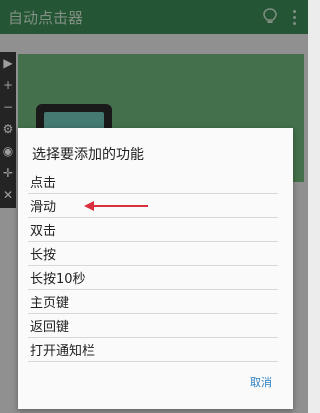  Describe the element at coordinates (153, 278) in the screenshot. I see `option-long-press-10s: 长按10秒` at that location.